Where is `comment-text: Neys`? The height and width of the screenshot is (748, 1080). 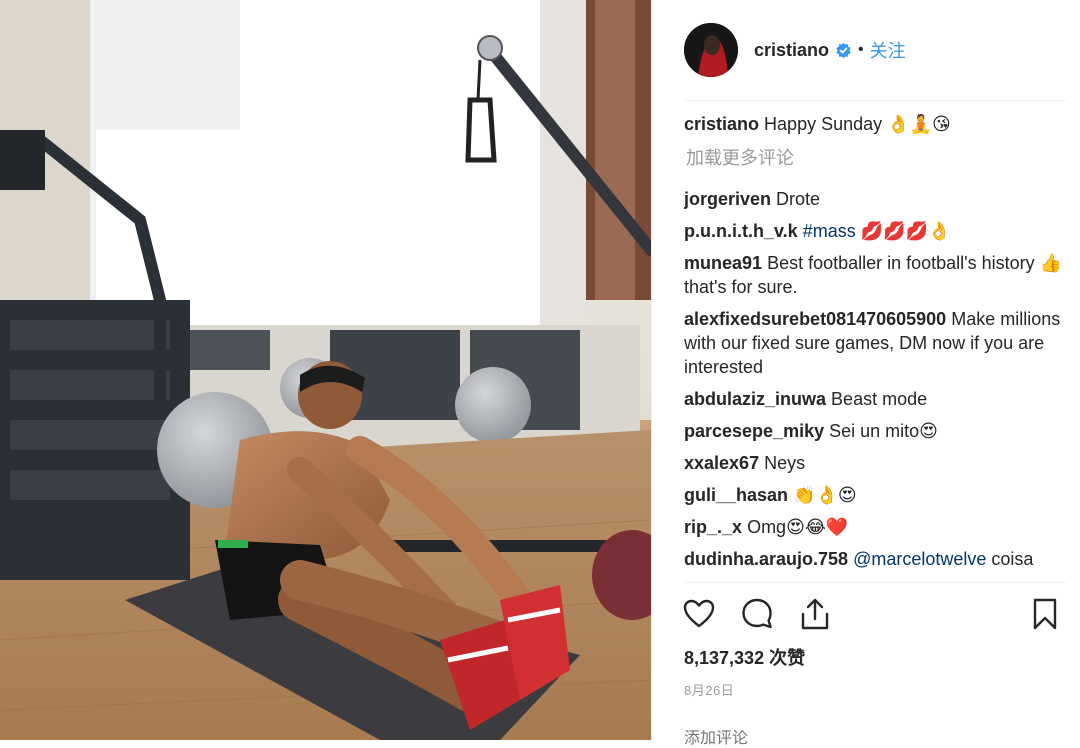 comment-text: Neys is located at coordinates (785, 463).